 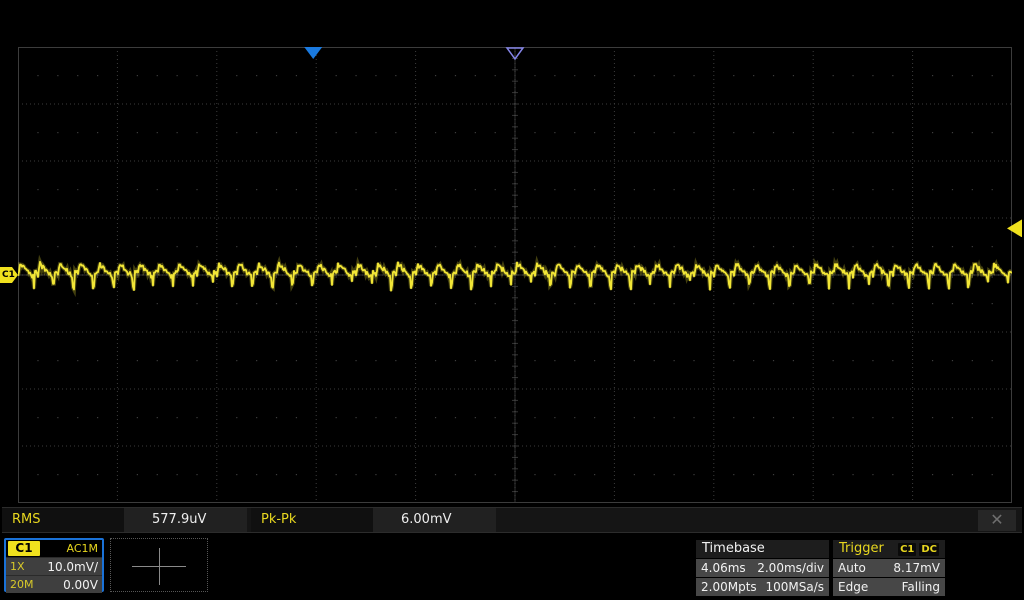 I want to click on trigger-header: Trigger C1 DC, so click(x=889, y=549).